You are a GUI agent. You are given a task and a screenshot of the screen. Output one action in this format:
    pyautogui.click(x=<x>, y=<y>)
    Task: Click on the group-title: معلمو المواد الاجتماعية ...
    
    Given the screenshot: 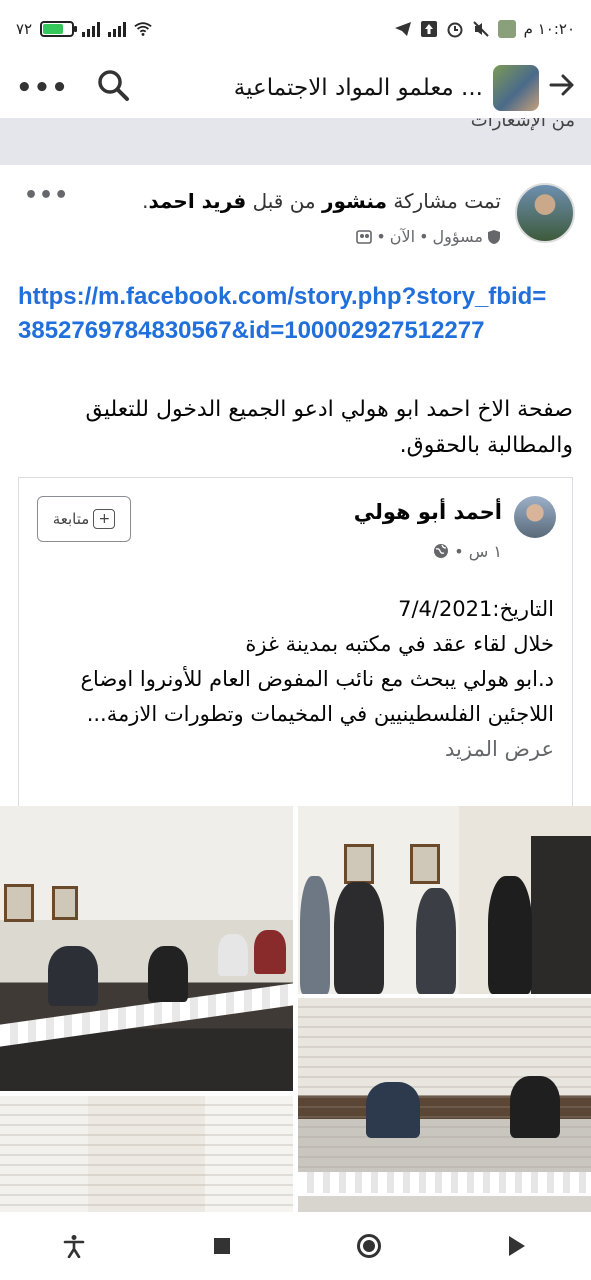 What is the action you would take?
    pyautogui.click(x=314, y=88)
    